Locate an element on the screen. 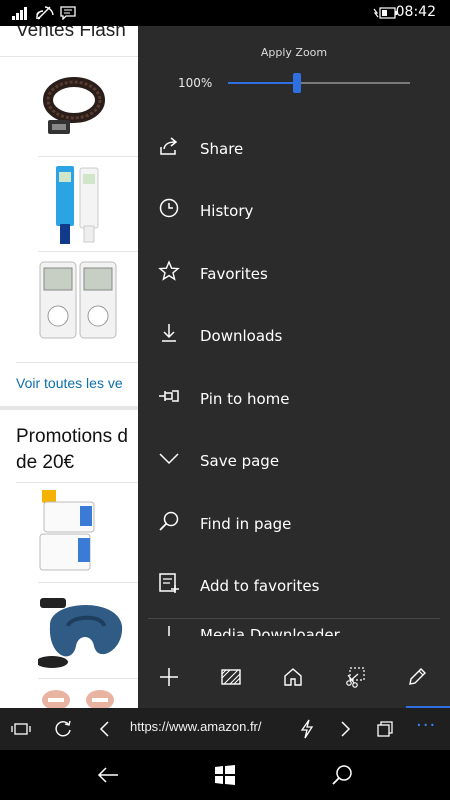 The height and width of the screenshot is (800, 450). signal-strength-icon is located at coordinates (21, 13).